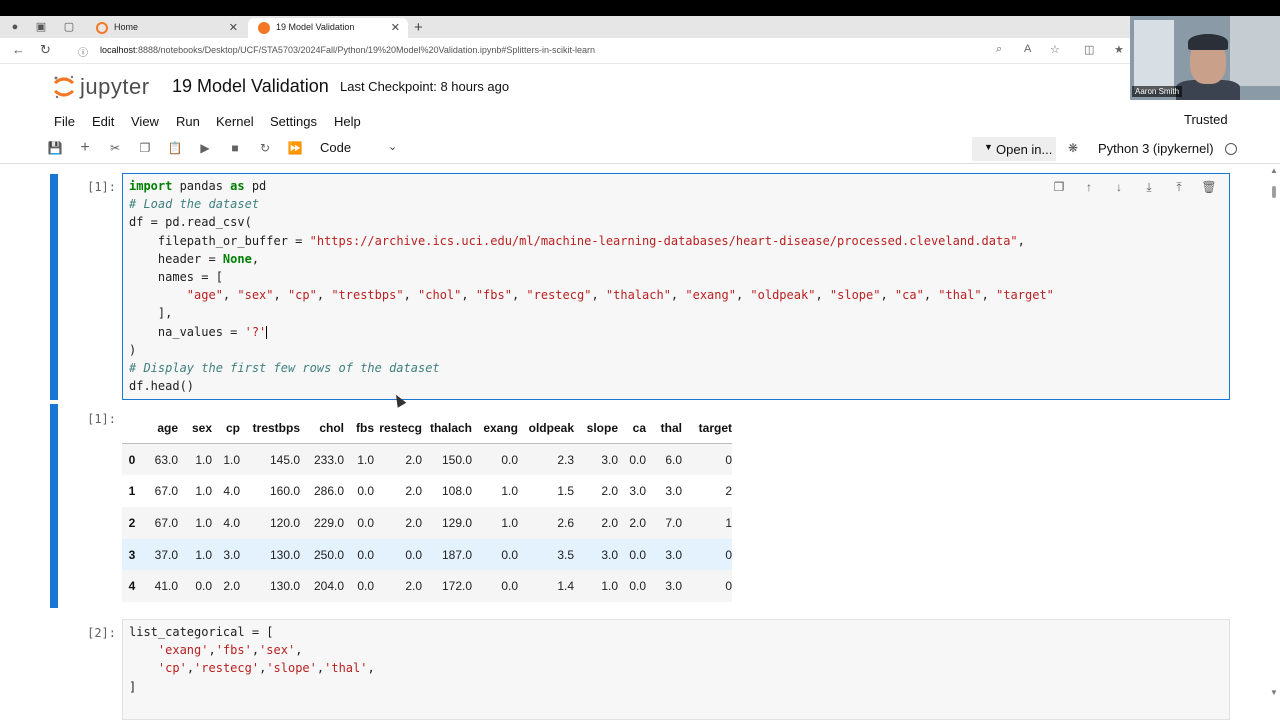 Image resolution: width=1280 pixels, height=720 pixels. What do you see at coordinates (637, 522) in the screenshot?
I see `table-cell: 2.0` at bounding box center [637, 522].